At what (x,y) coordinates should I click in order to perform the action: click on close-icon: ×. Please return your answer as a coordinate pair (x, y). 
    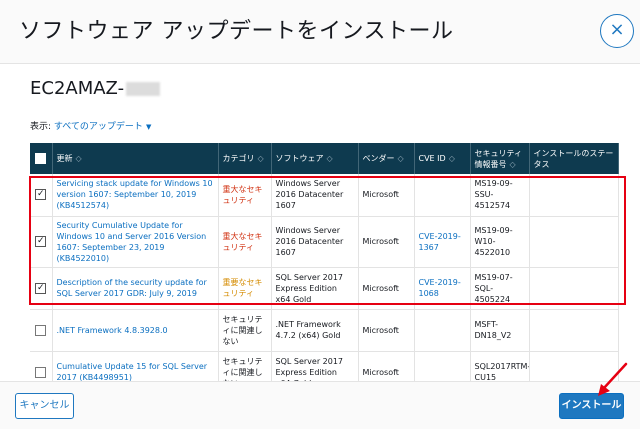
    Looking at the image, I should click on (617, 29).